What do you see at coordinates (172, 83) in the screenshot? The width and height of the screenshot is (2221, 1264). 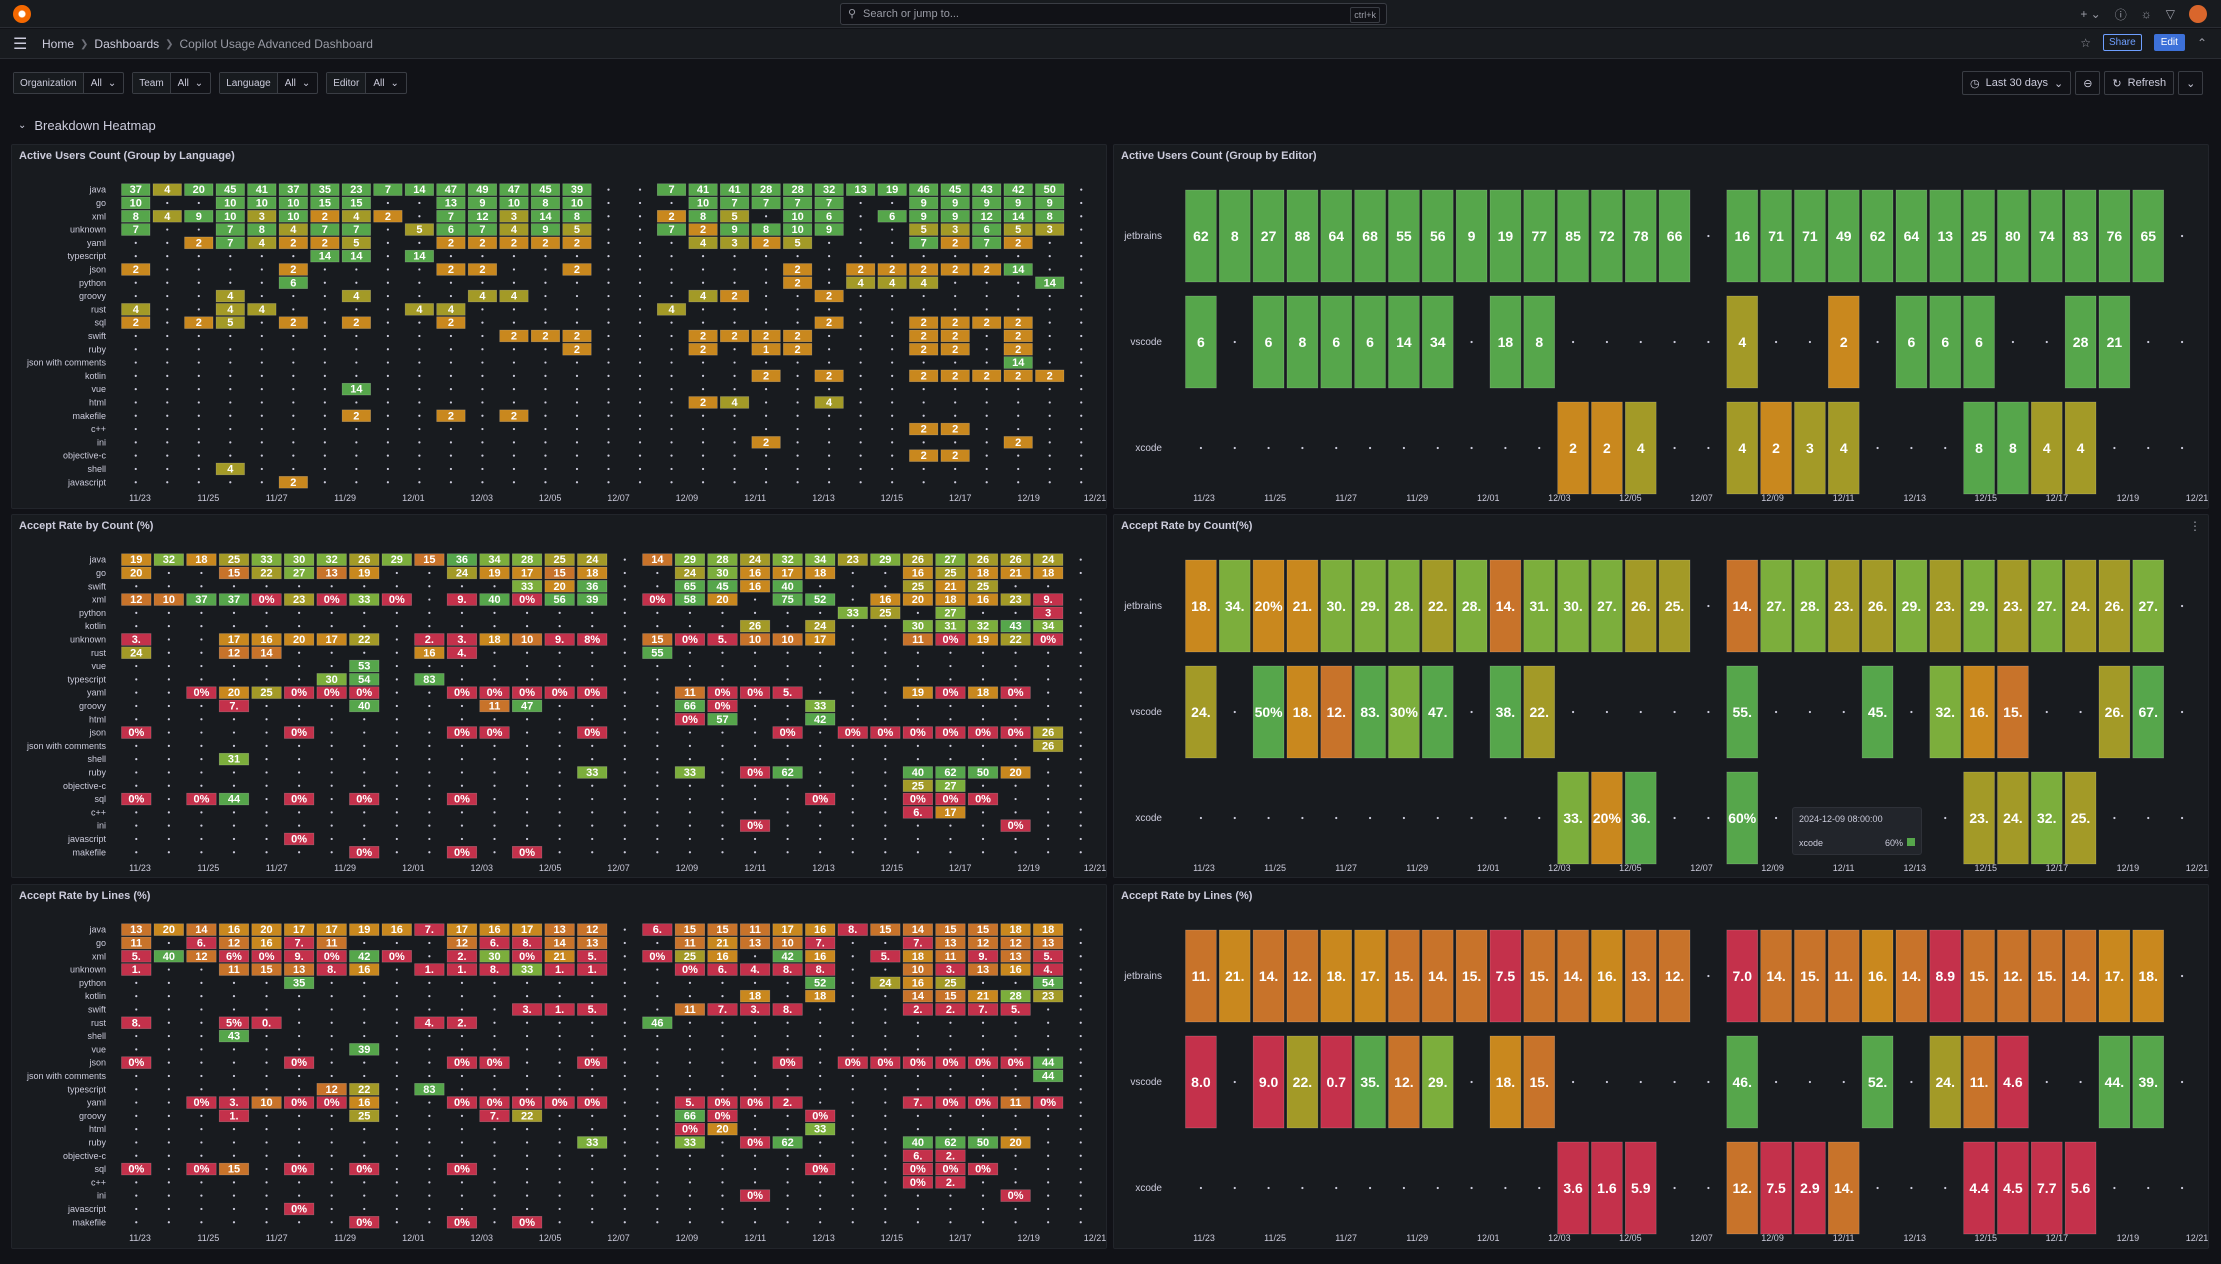 I see `variable-team: Team All ⌄` at bounding box center [172, 83].